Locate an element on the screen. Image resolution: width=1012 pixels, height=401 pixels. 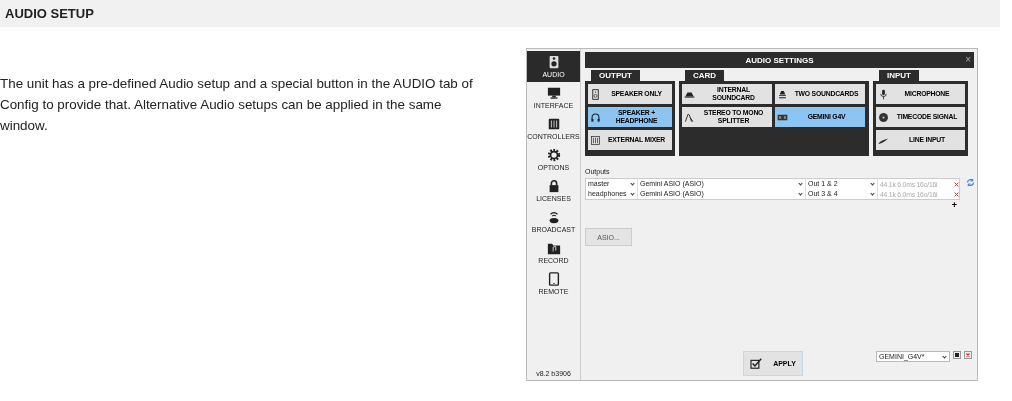
window-title: AUDIO SETTINGS is located at coordinates (779, 60).